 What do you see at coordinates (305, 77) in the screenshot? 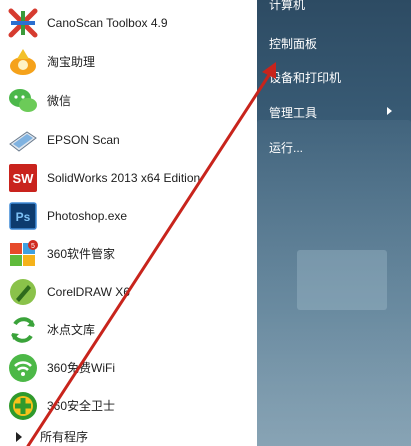
I see `devices-printers-item: 设备和打印机` at bounding box center [305, 77].